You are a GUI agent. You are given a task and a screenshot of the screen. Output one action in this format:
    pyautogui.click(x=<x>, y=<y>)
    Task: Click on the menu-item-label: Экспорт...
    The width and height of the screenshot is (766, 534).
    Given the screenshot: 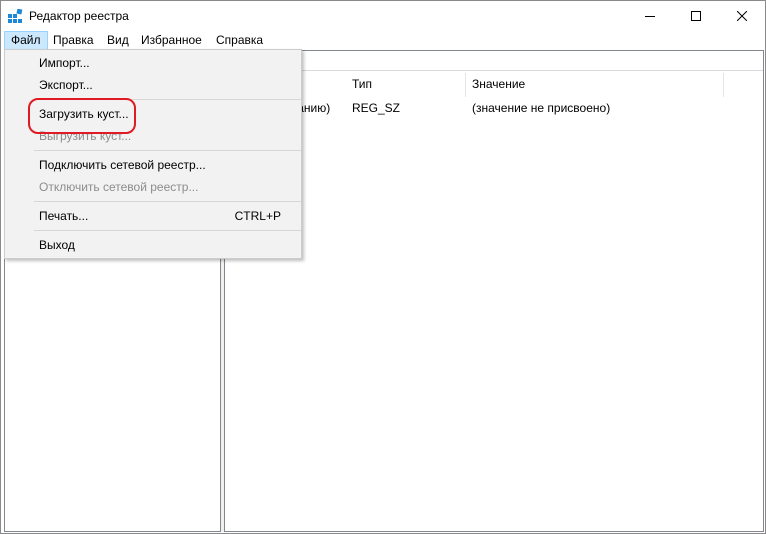 What is the action you would take?
    pyautogui.click(x=66, y=85)
    